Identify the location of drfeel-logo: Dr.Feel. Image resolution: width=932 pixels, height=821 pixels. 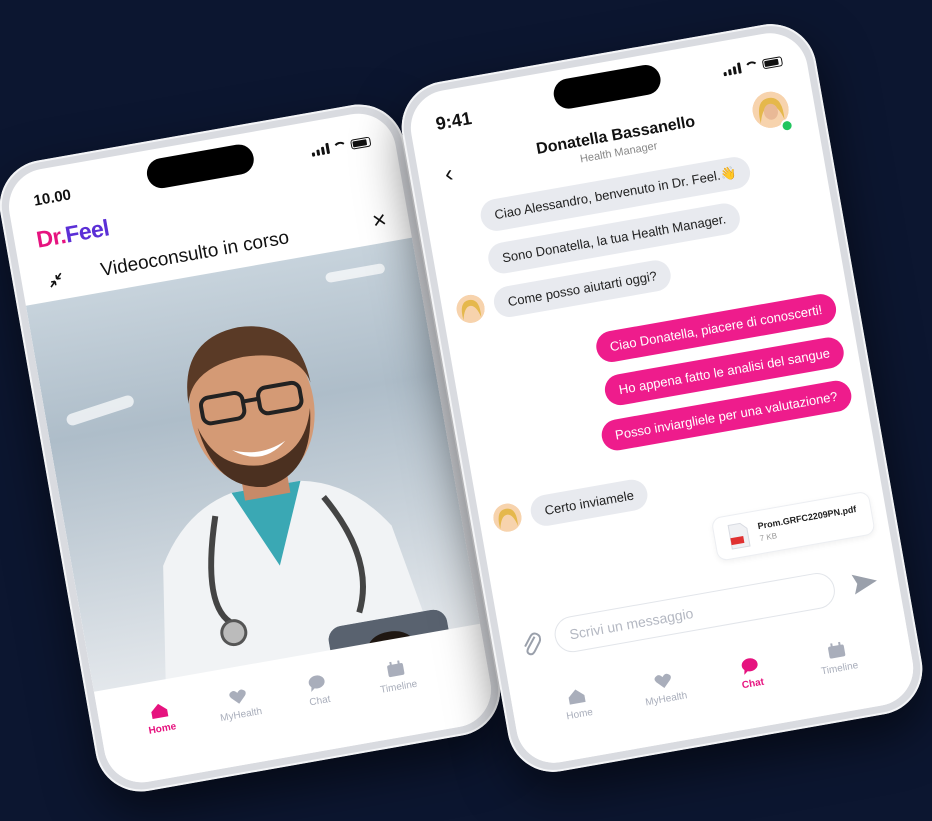
(72, 233).